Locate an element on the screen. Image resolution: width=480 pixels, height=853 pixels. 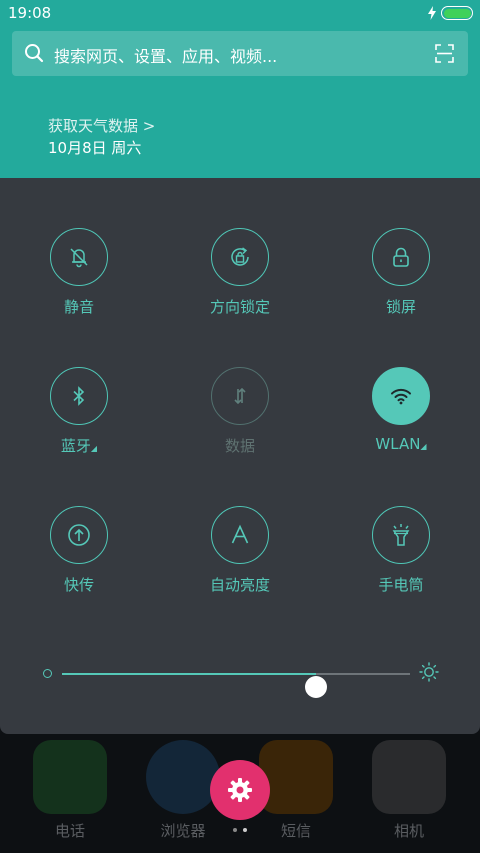
tile-flashlight: 手电筒 is located at coordinates (401, 550).